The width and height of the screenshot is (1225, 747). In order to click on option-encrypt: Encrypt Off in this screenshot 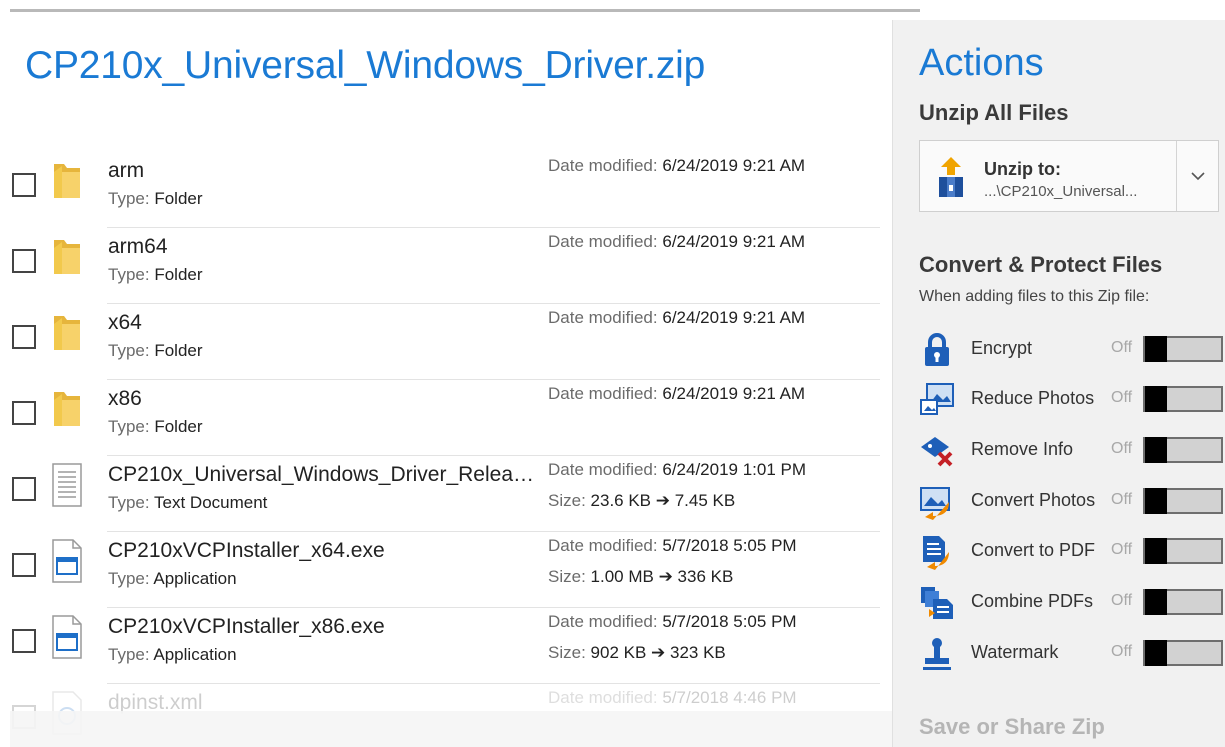, I will do `click(1072, 350)`.